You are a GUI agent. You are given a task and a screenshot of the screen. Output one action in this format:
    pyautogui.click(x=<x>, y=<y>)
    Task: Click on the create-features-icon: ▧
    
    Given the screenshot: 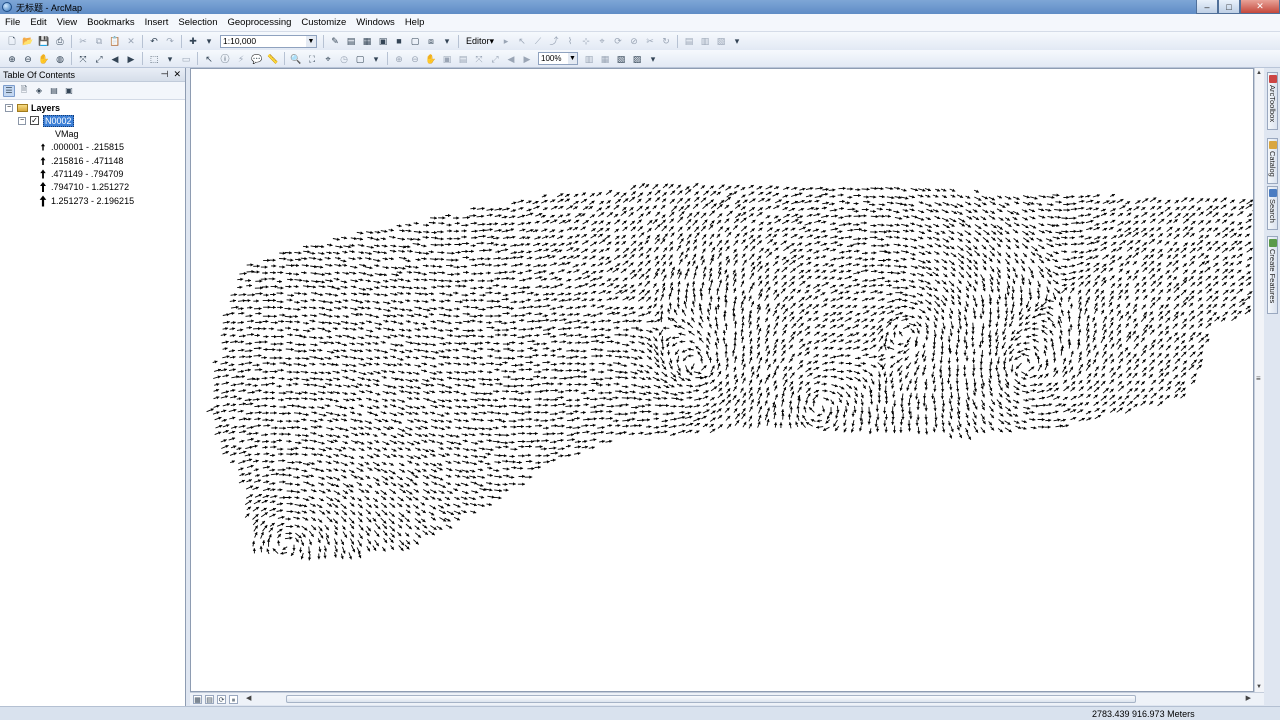 What is the action you would take?
    pyautogui.click(x=721, y=41)
    